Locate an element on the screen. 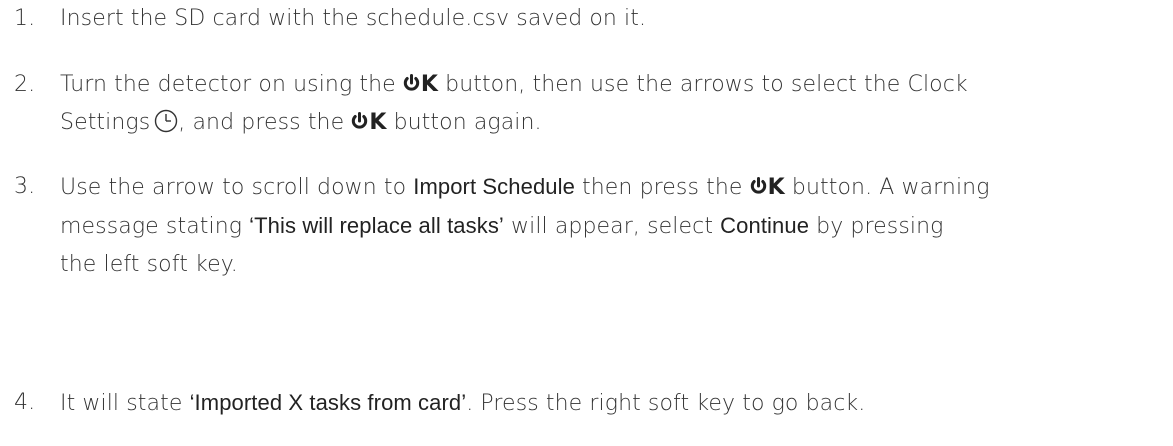 Image resolution: width=1173 pixels, height=446 pixels. step-number: 2. is located at coordinates (25, 84).